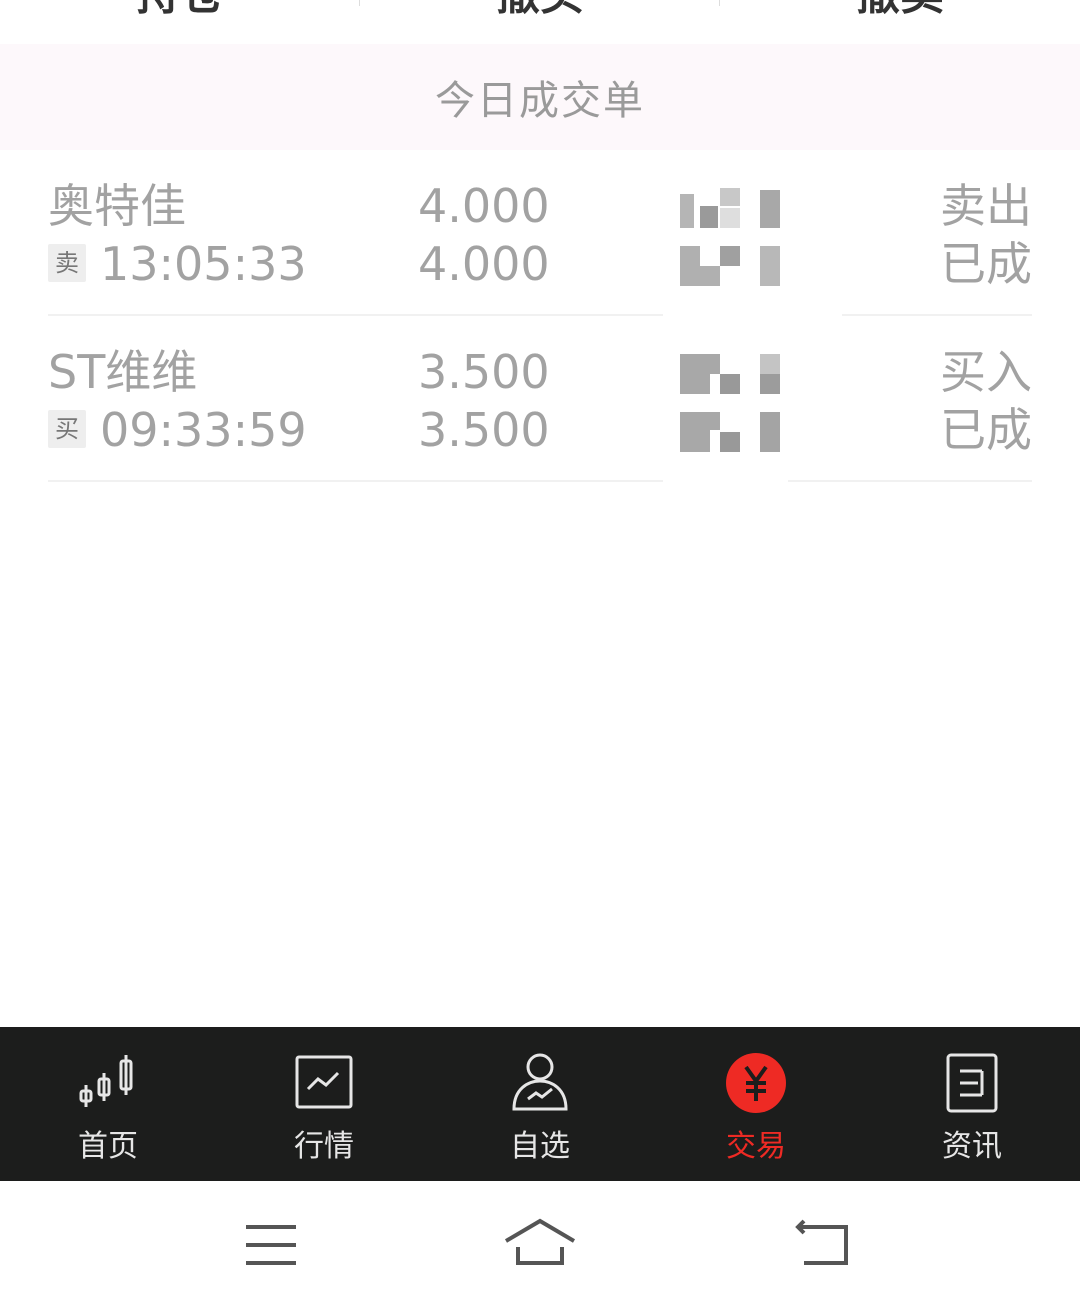 The height and width of the screenshot is (1307, 1080). What do you see at coordinates (540, 1146) in the screenshot?
I see `nav-label: 自选` at bounding box center [540, 1146].